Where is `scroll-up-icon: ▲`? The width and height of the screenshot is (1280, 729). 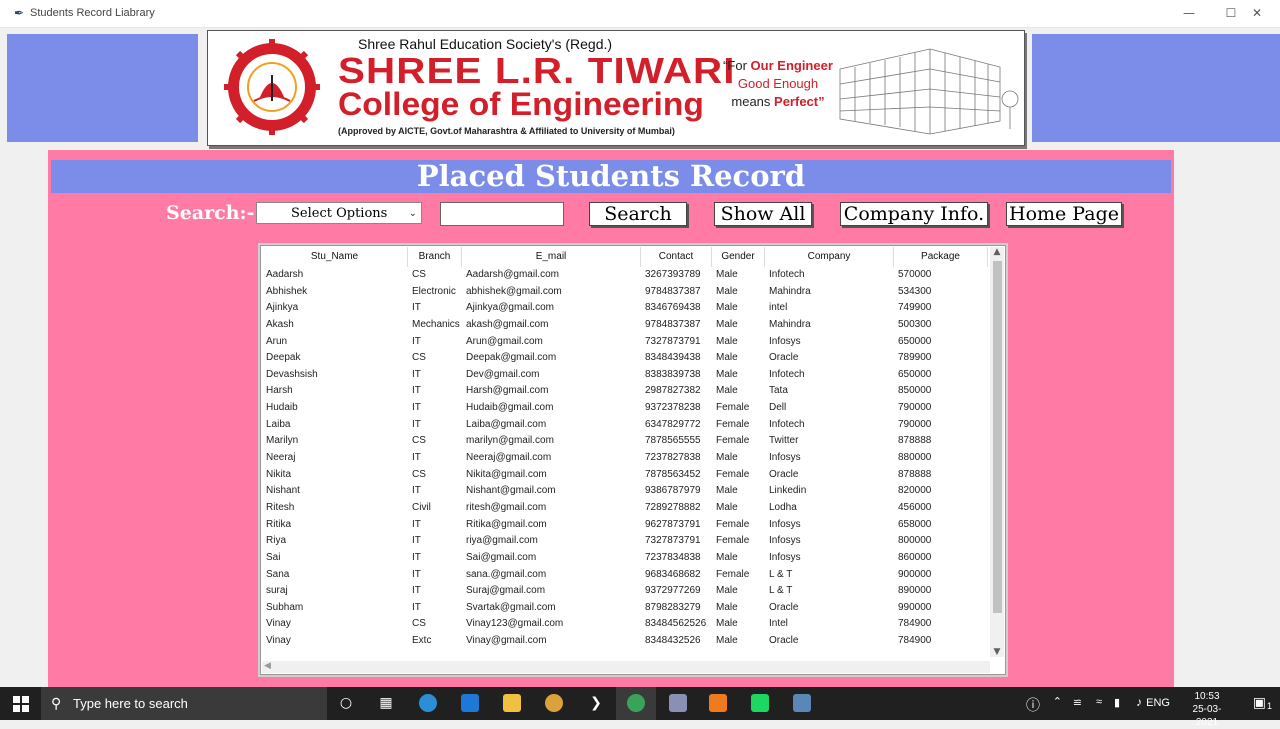
scroll-up-icon: ▲ is located at coordinates (997, 252).